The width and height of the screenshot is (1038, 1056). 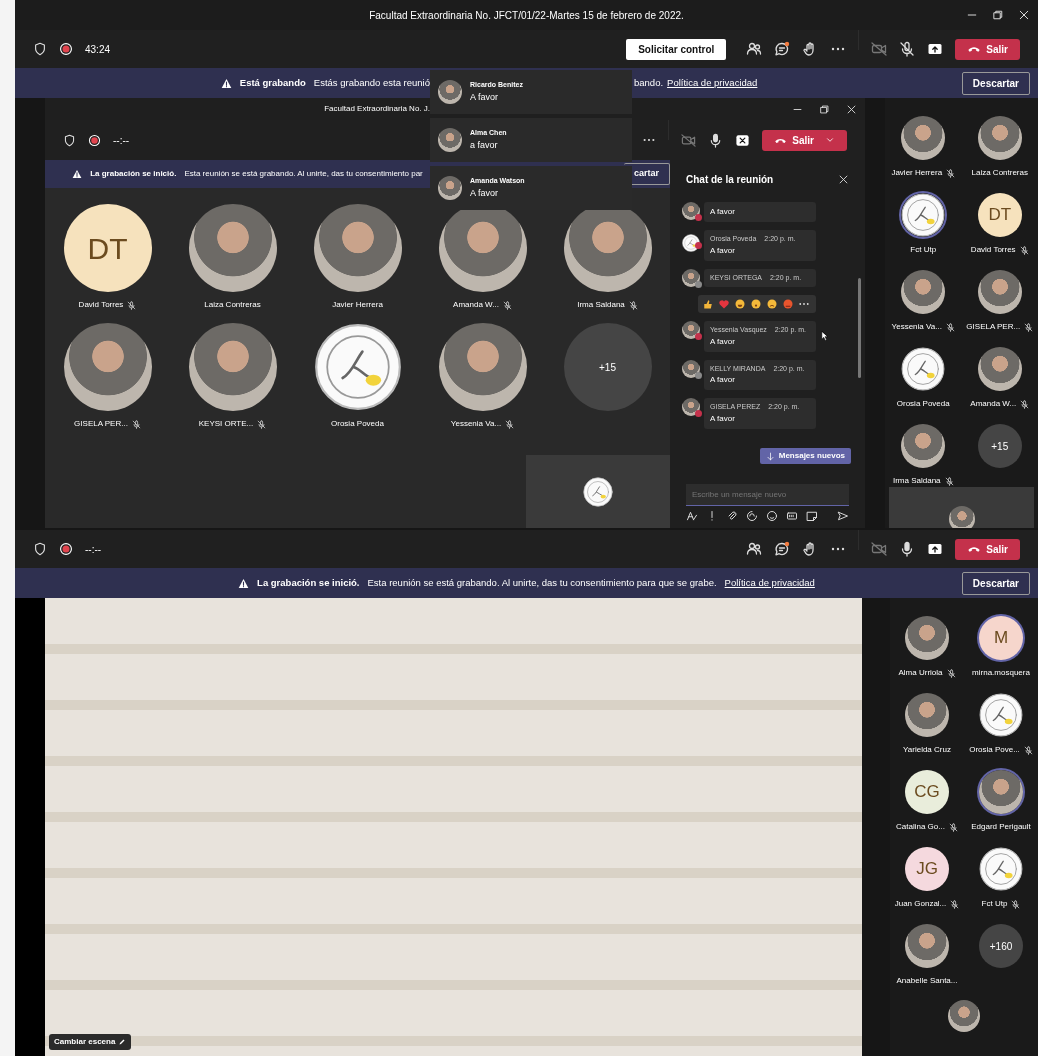 I want to click on window-title: Facultad Extraordinaria No. J., so click(x=377, y=109).